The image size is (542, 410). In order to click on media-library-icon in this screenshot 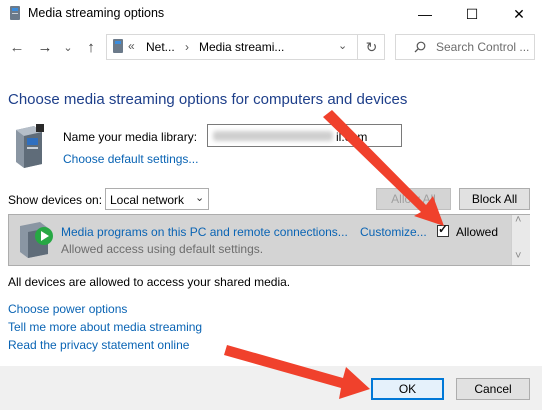, I will do `click(30, 146)`.